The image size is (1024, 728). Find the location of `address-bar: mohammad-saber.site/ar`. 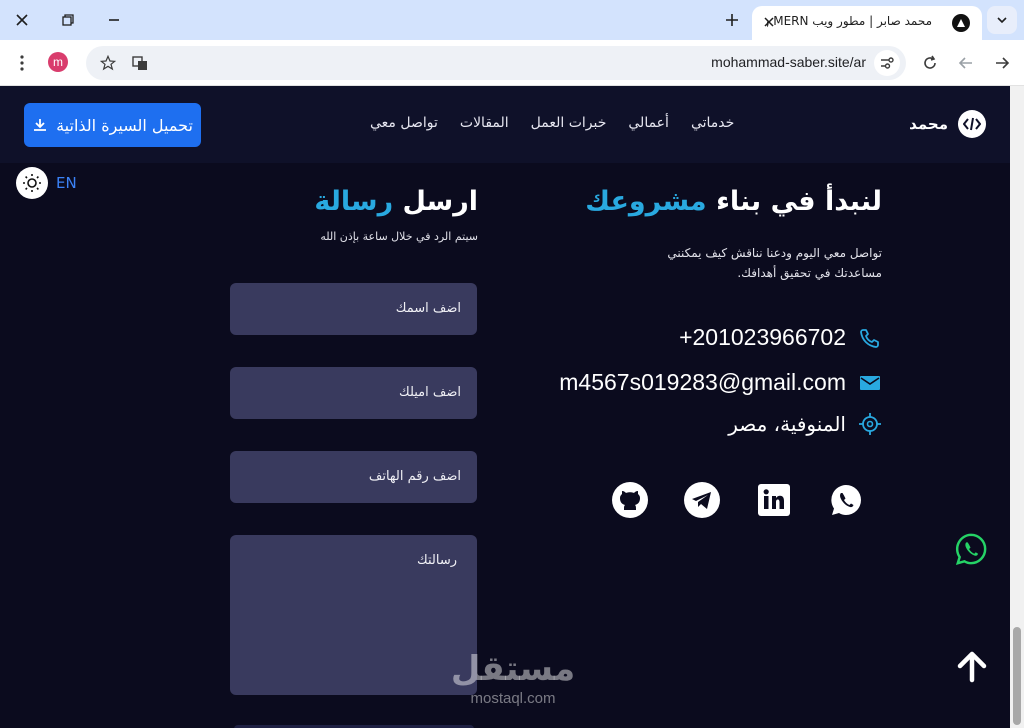

address-bar: mohammad-saber.site/ar is located at coordinates (496, 63).